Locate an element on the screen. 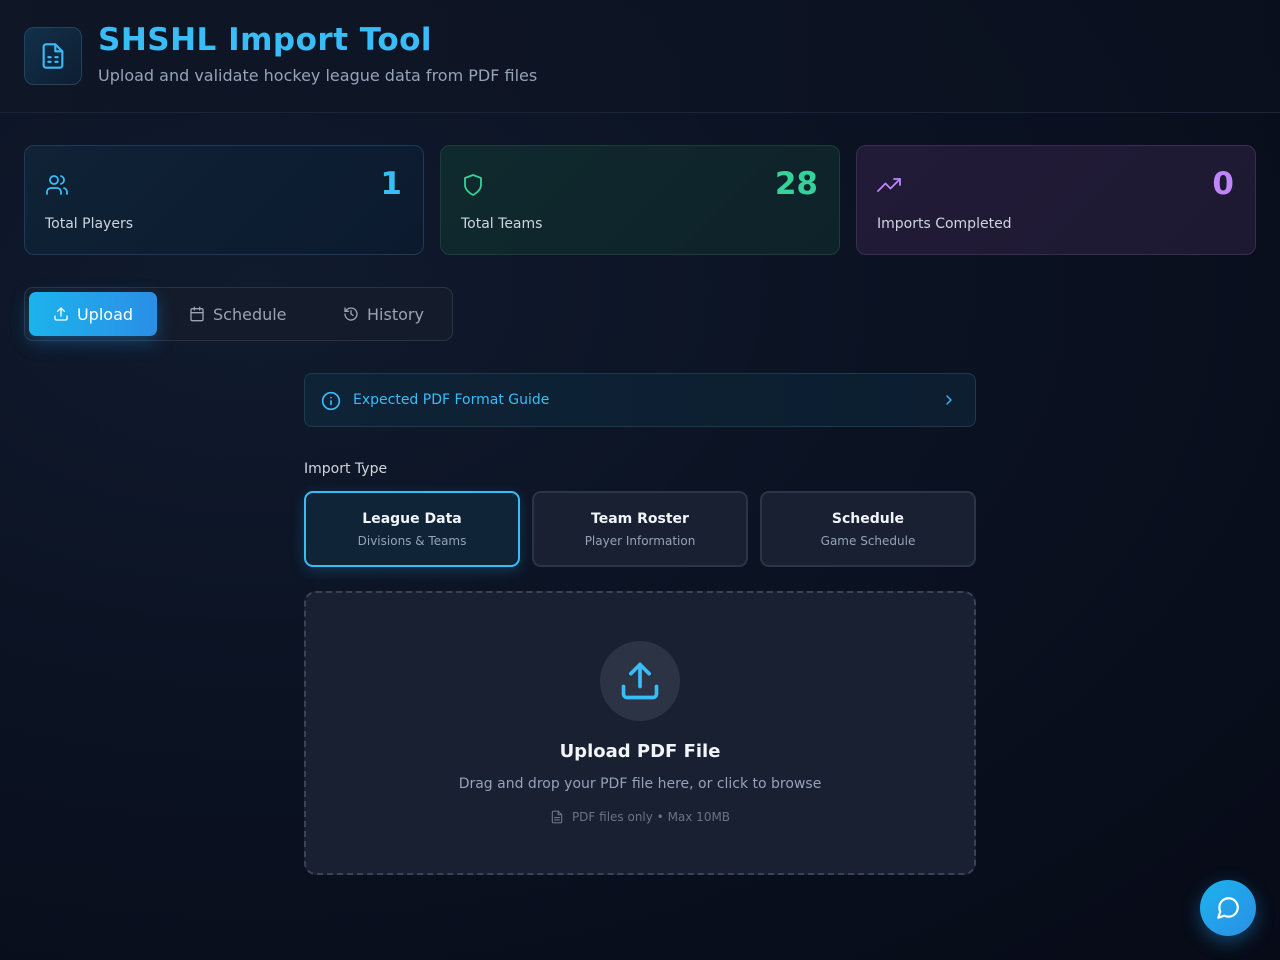 This screenshot has height=960, width=1280. tab-label: History is located at coordinates (395, 314).